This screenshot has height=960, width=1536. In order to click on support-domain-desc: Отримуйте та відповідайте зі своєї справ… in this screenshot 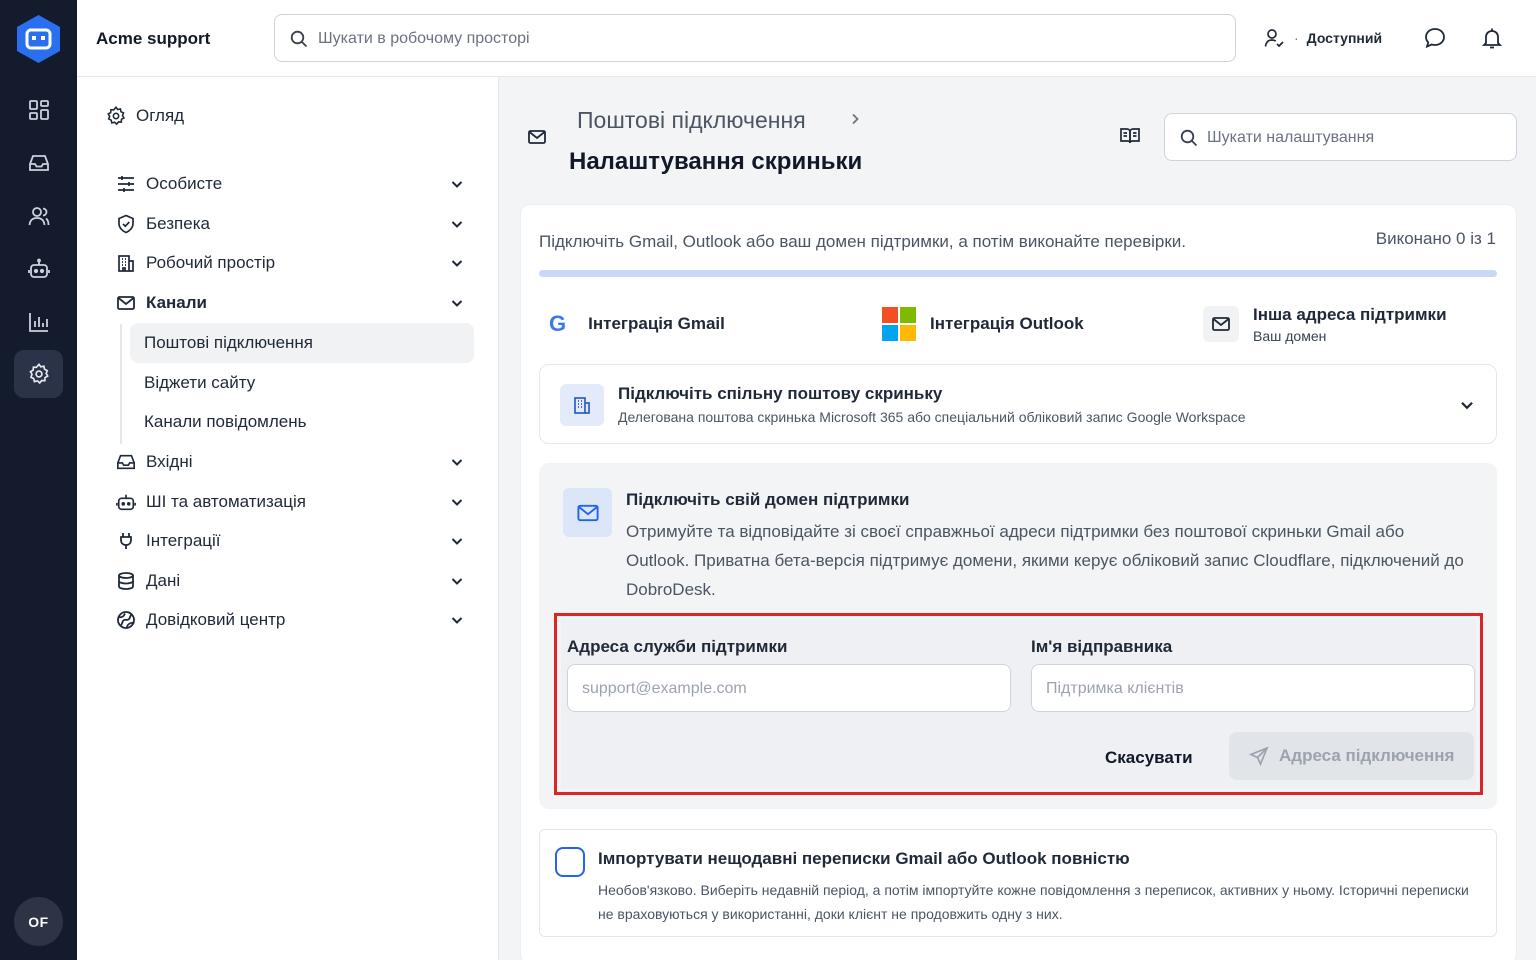, I will do `click(1045, 560)`.